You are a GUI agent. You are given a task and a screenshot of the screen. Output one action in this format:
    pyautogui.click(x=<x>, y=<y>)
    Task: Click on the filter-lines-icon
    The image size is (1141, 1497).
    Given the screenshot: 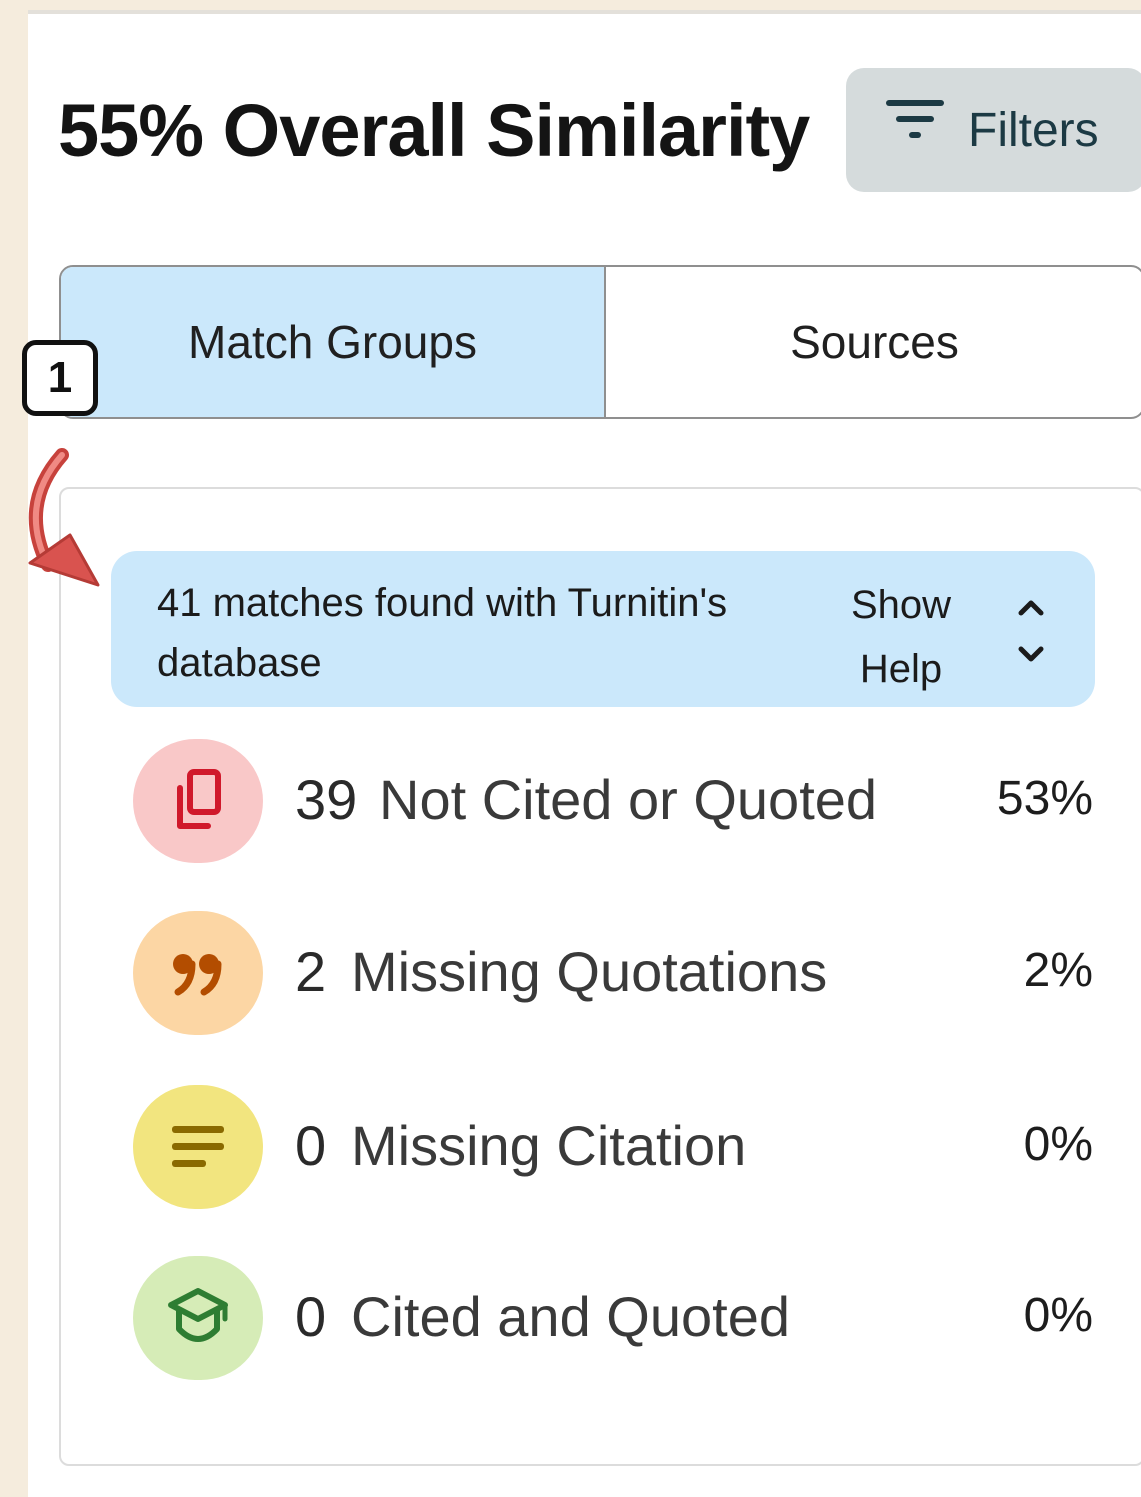 What is the action you would take?
    pyautogui.click(x=915, y=119)
    